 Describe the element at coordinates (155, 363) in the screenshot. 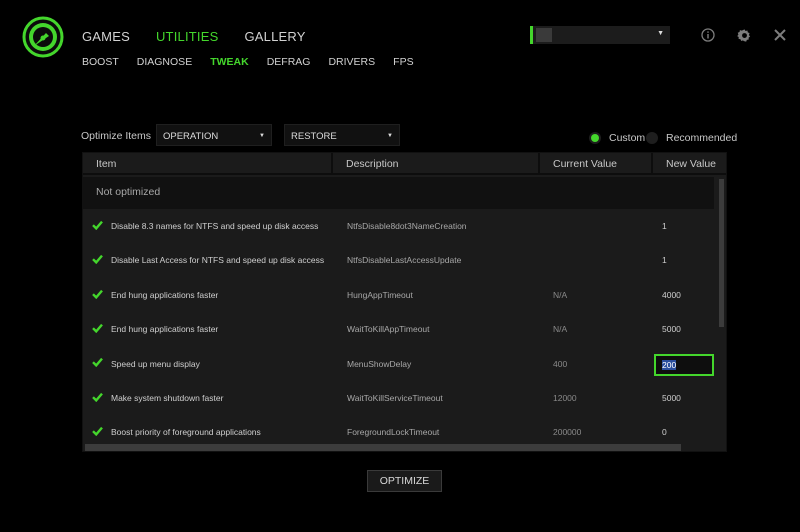

I see `row-item-name: Speed up menu display` at that location.